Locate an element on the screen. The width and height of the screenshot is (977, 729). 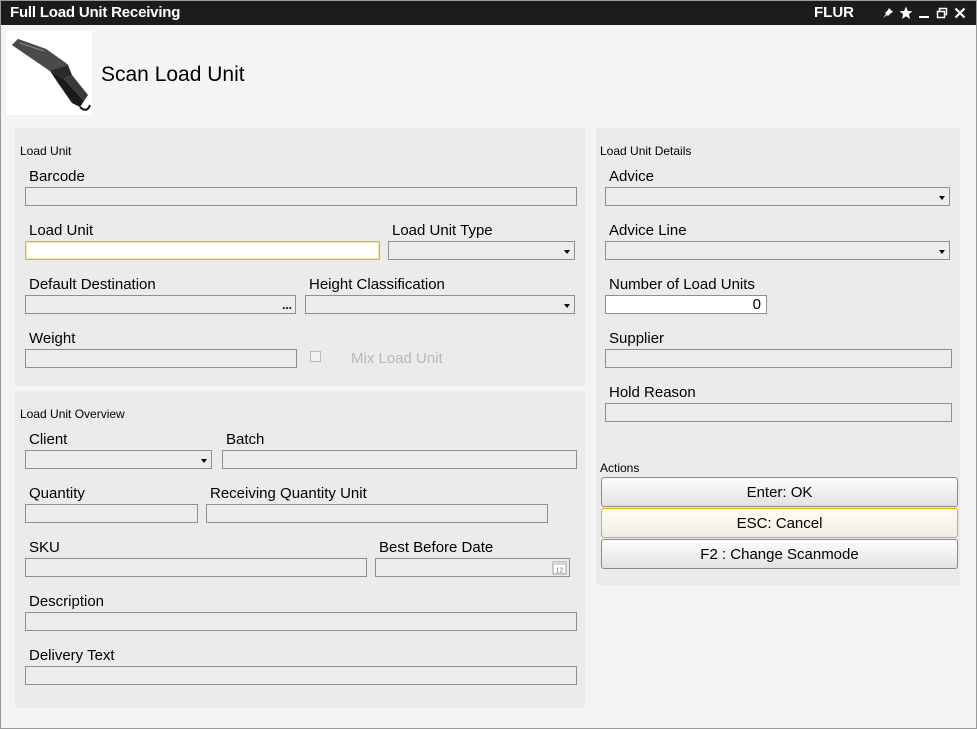
mix-load-unit-label: Mix Load Unit is located at coordinates (397, 358).